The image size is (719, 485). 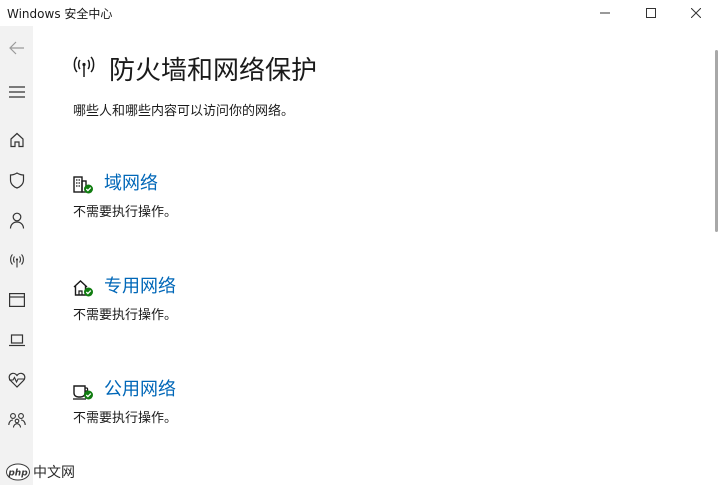 What do you see at coordinates (125, 418) in the screenshot?
I see `public-network-status: 不需要执行操作。` at bounding box center [125, 418].